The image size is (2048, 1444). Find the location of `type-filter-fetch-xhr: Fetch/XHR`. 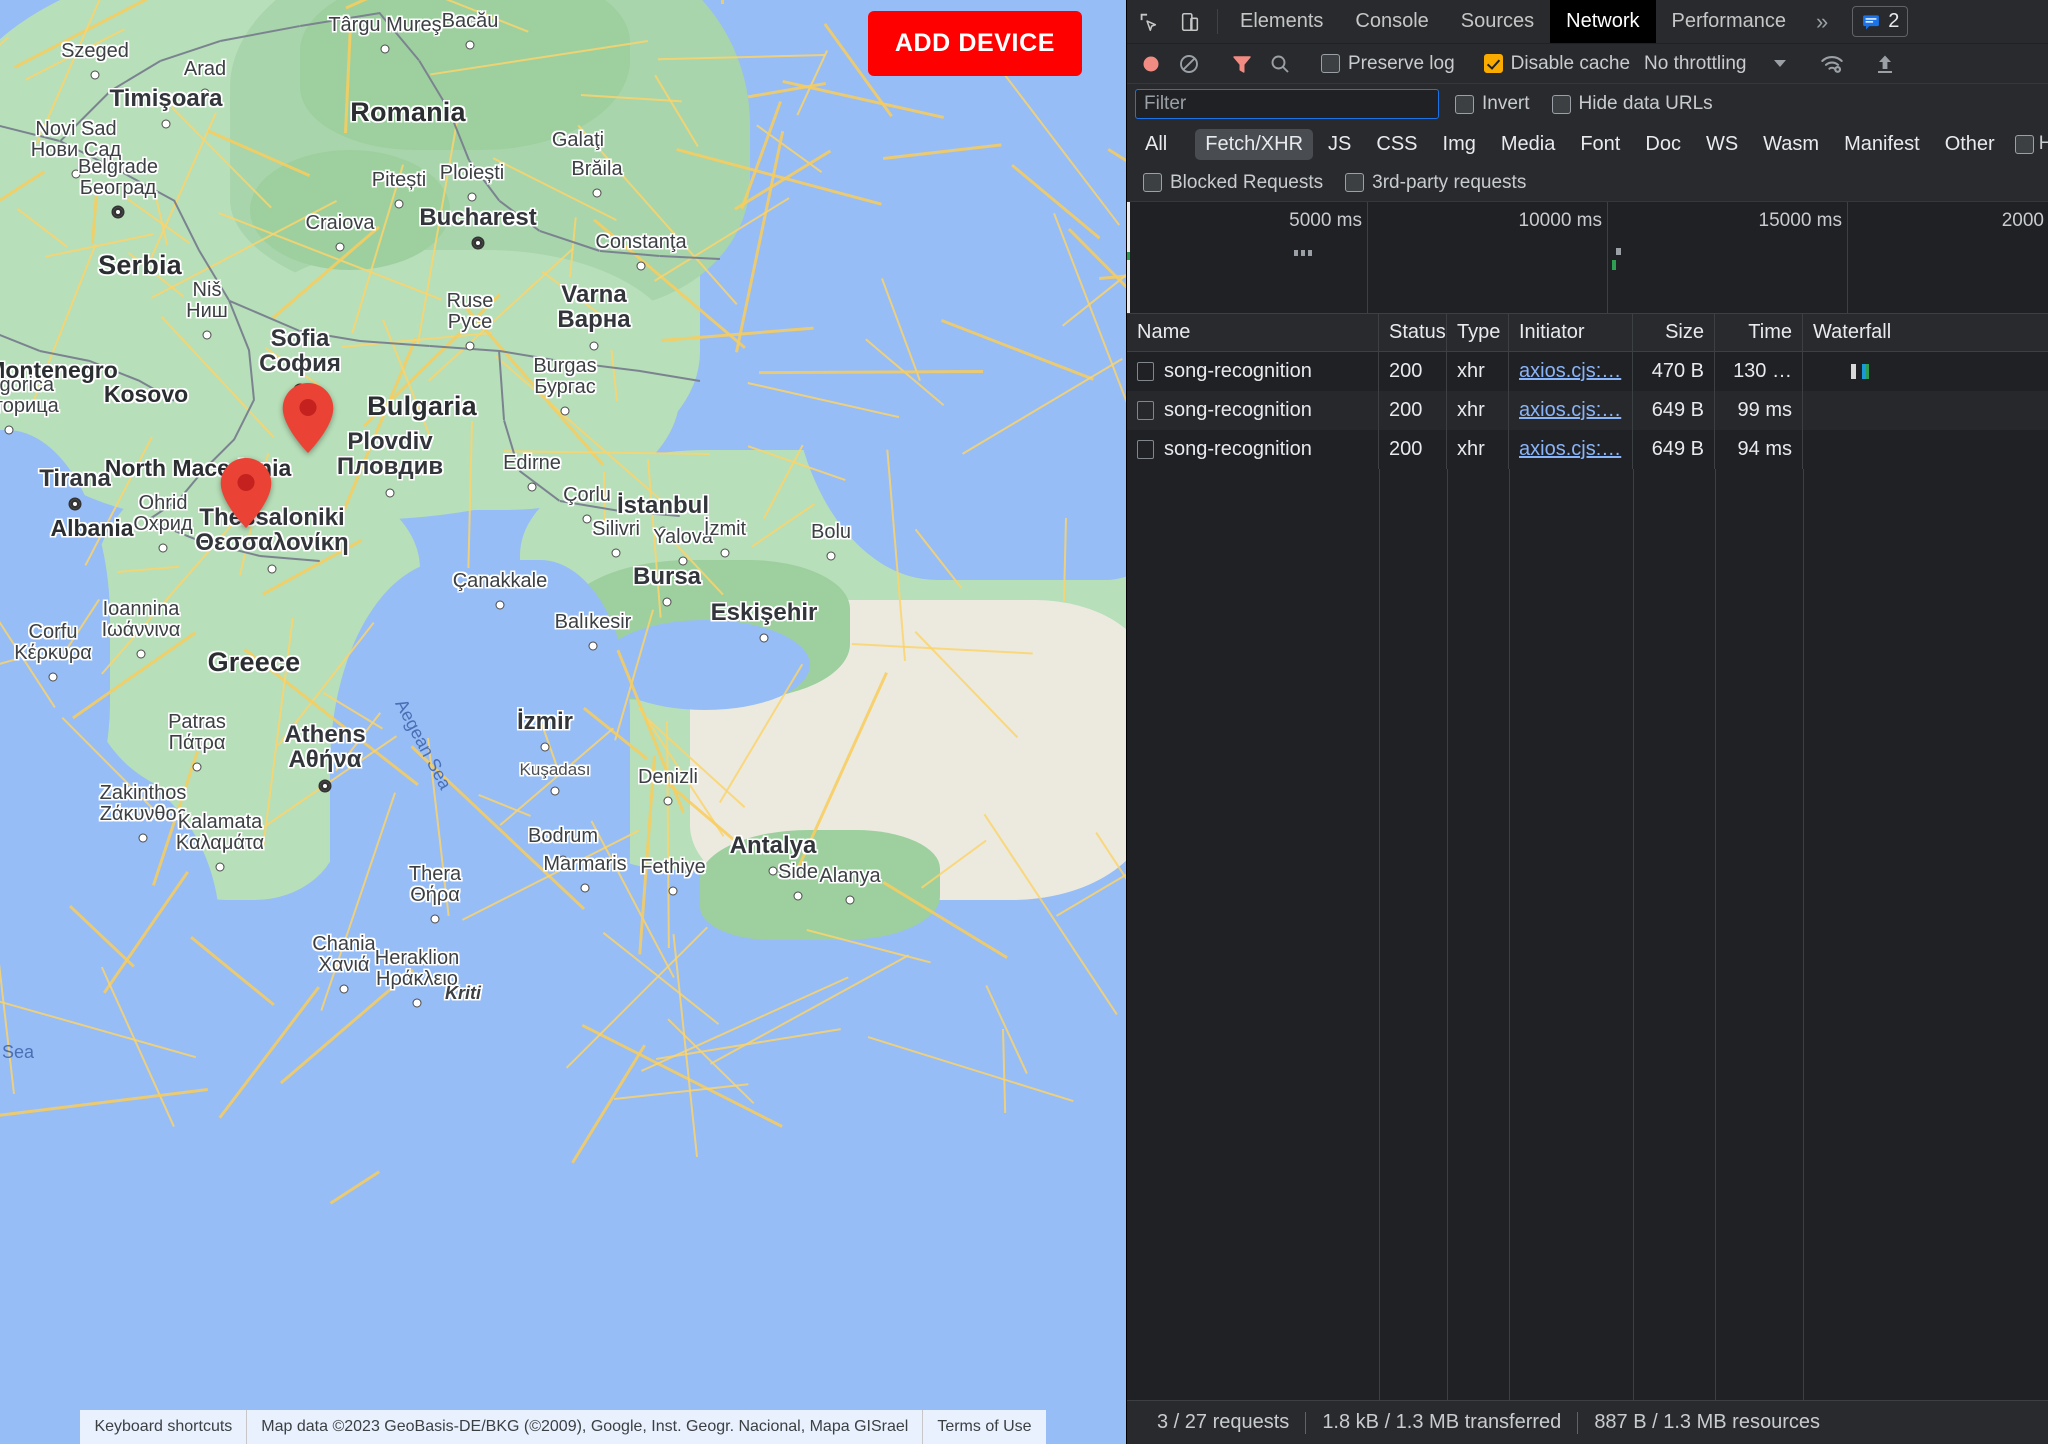

type-filter-fetch-xhr: Fetch/XHR is located at coordinates (1254, 144).